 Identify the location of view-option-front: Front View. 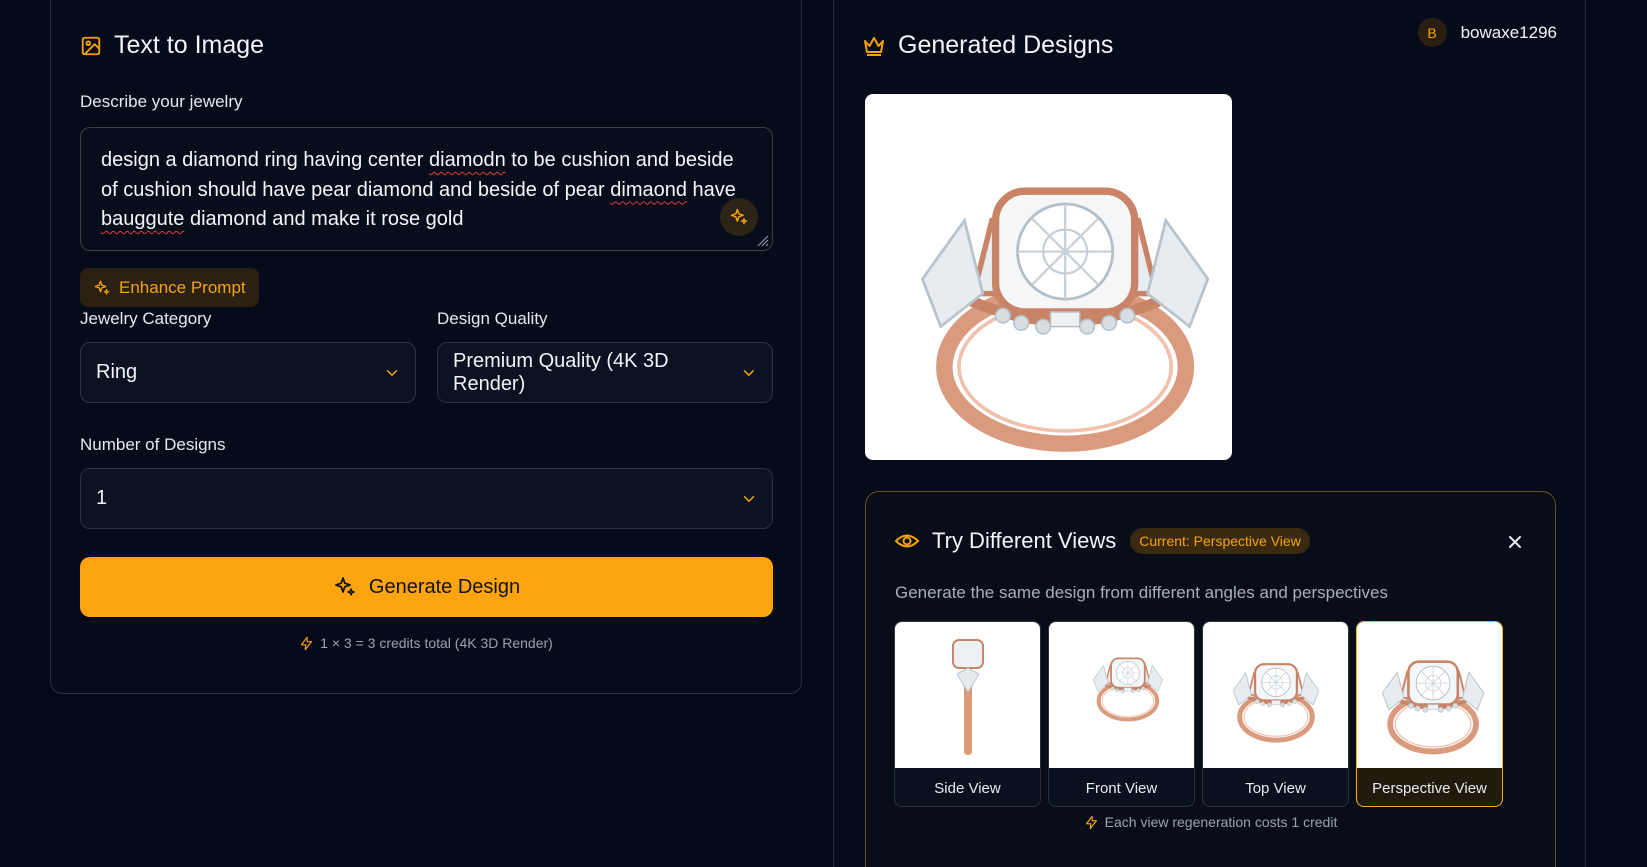
(1121, 714).